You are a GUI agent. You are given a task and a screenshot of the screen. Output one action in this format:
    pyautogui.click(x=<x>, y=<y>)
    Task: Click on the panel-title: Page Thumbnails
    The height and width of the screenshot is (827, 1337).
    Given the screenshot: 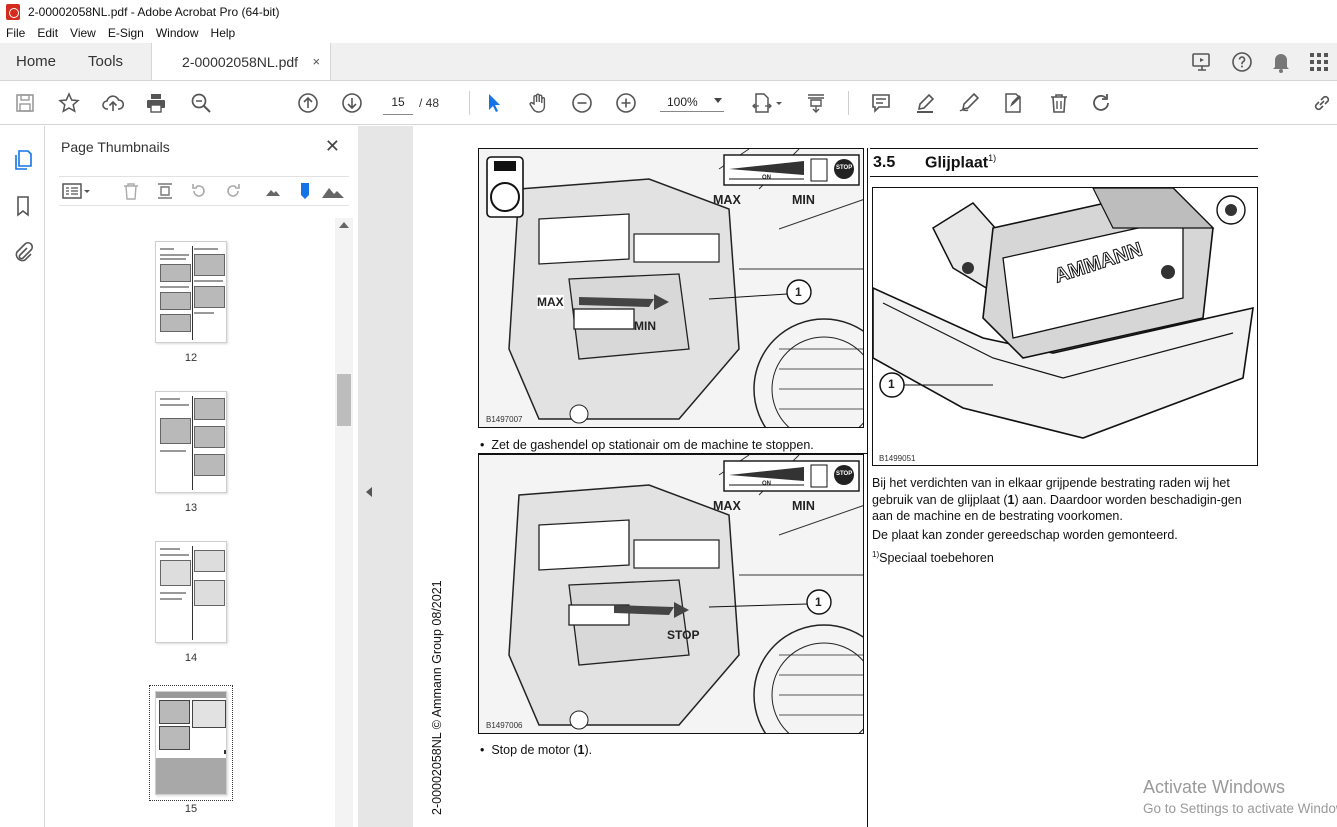 What is the action you would take?
    pyautogui.click(x=115, y=147)
    